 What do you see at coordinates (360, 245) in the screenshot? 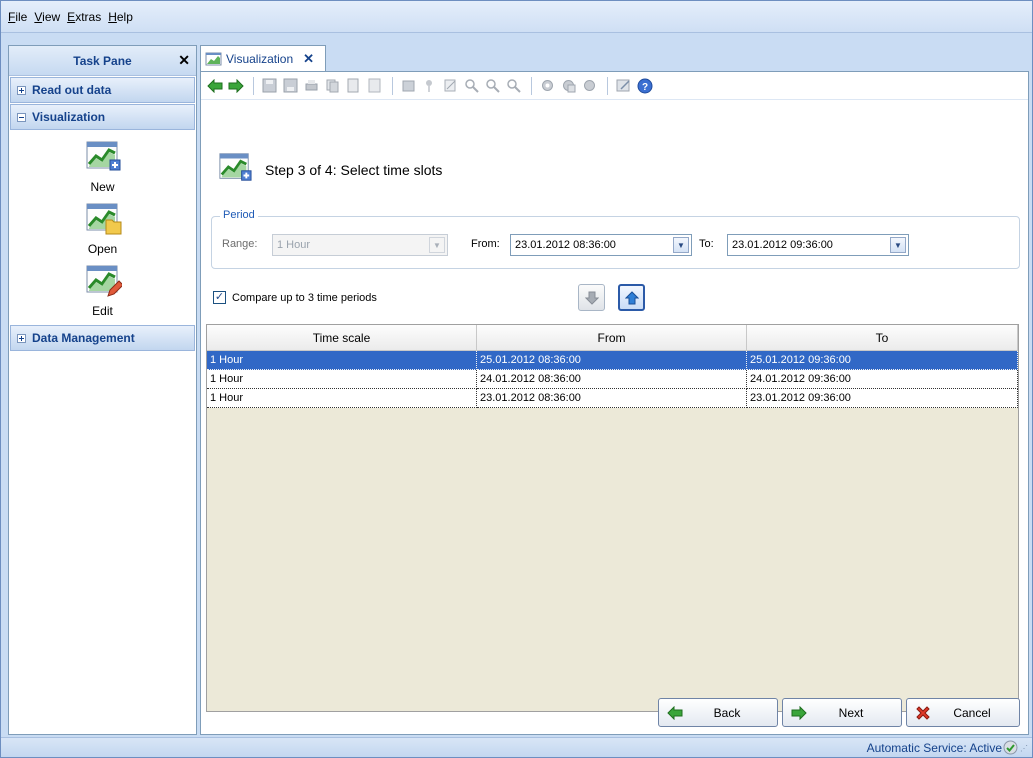
I see `range-select: 1 Hour ▼` at bounding box center [360, 245].